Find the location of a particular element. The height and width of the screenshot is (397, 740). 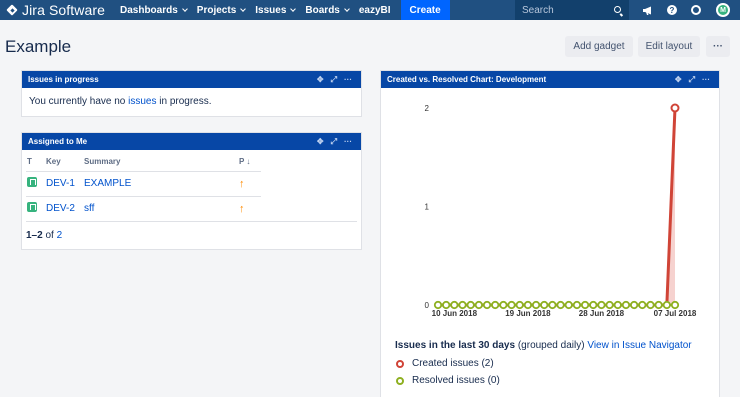

help-icon: ? is located at coordinates (672, 10).